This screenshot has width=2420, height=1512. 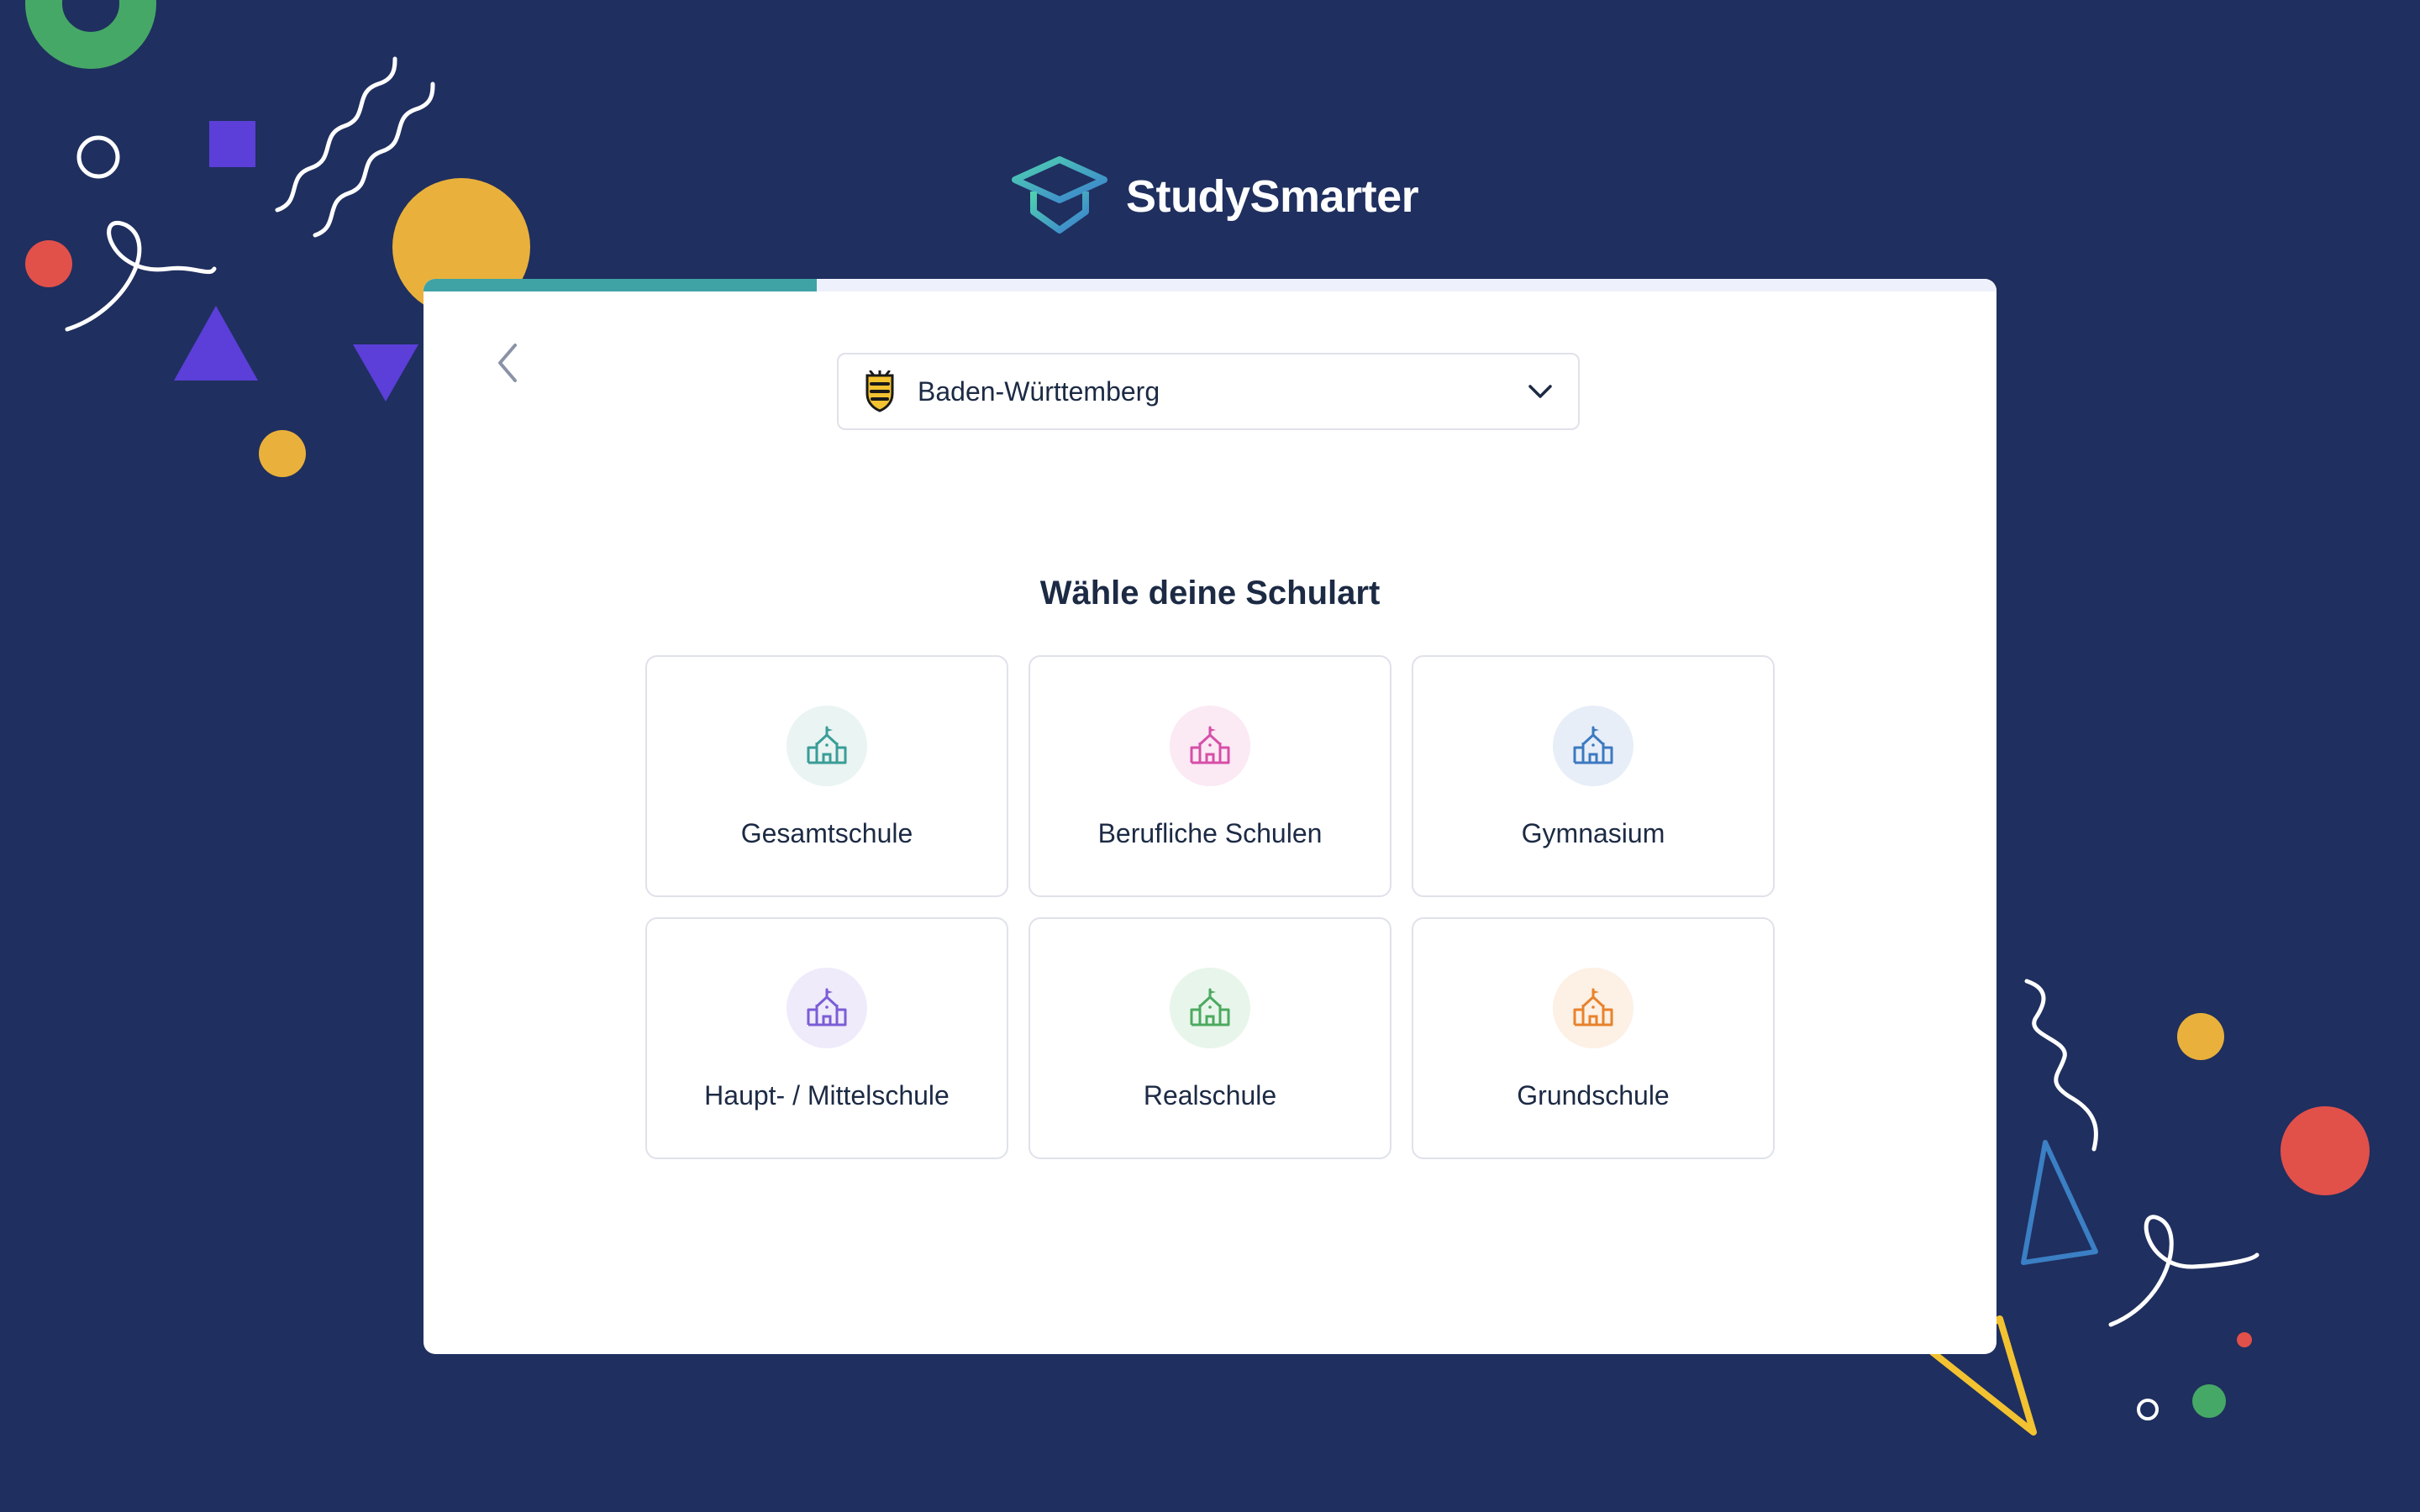 What do you see at coordinates (1039, 391) in the screenshot?
I see `state-select-value: Baden-Württemberg` at bounding box center [1039, 391].